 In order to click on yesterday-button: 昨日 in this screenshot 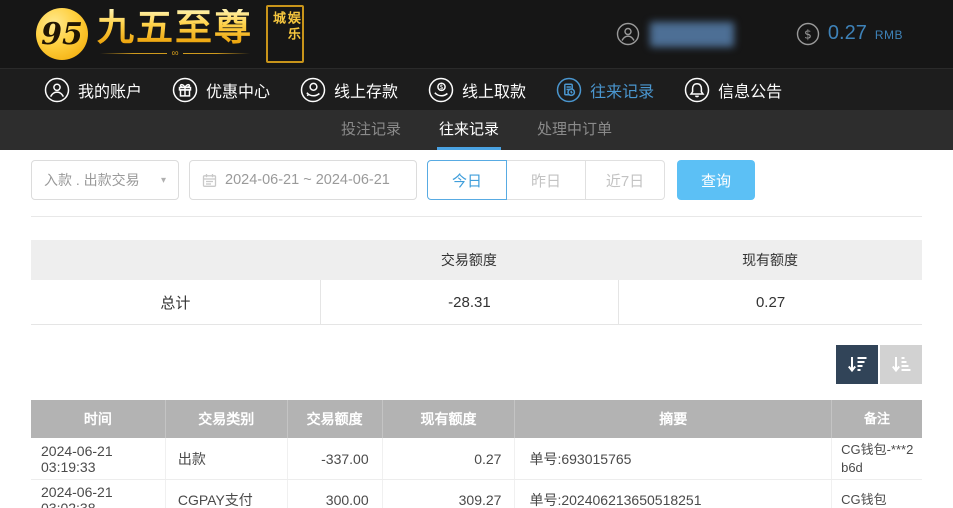, I will do `click(546, 180)`.